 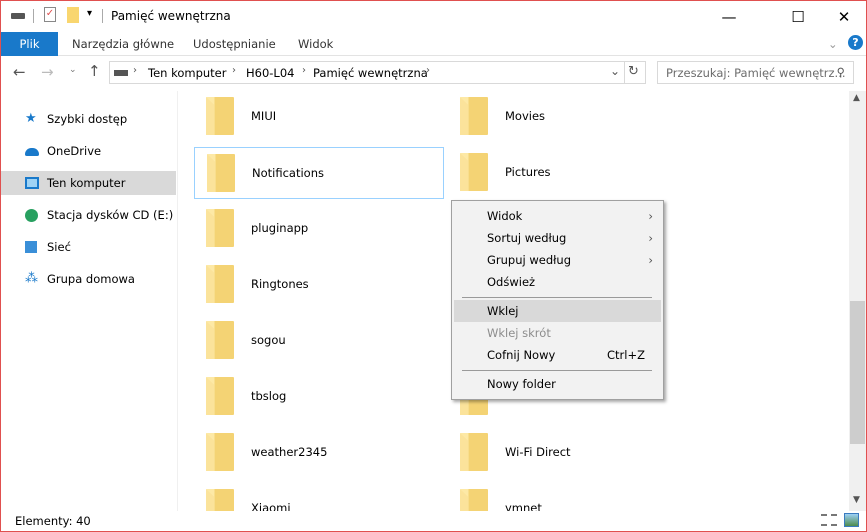 What do you see at coordinates (557, 370) in the screenshot?
I see `menu-separator` at bounding box center [557, 370].